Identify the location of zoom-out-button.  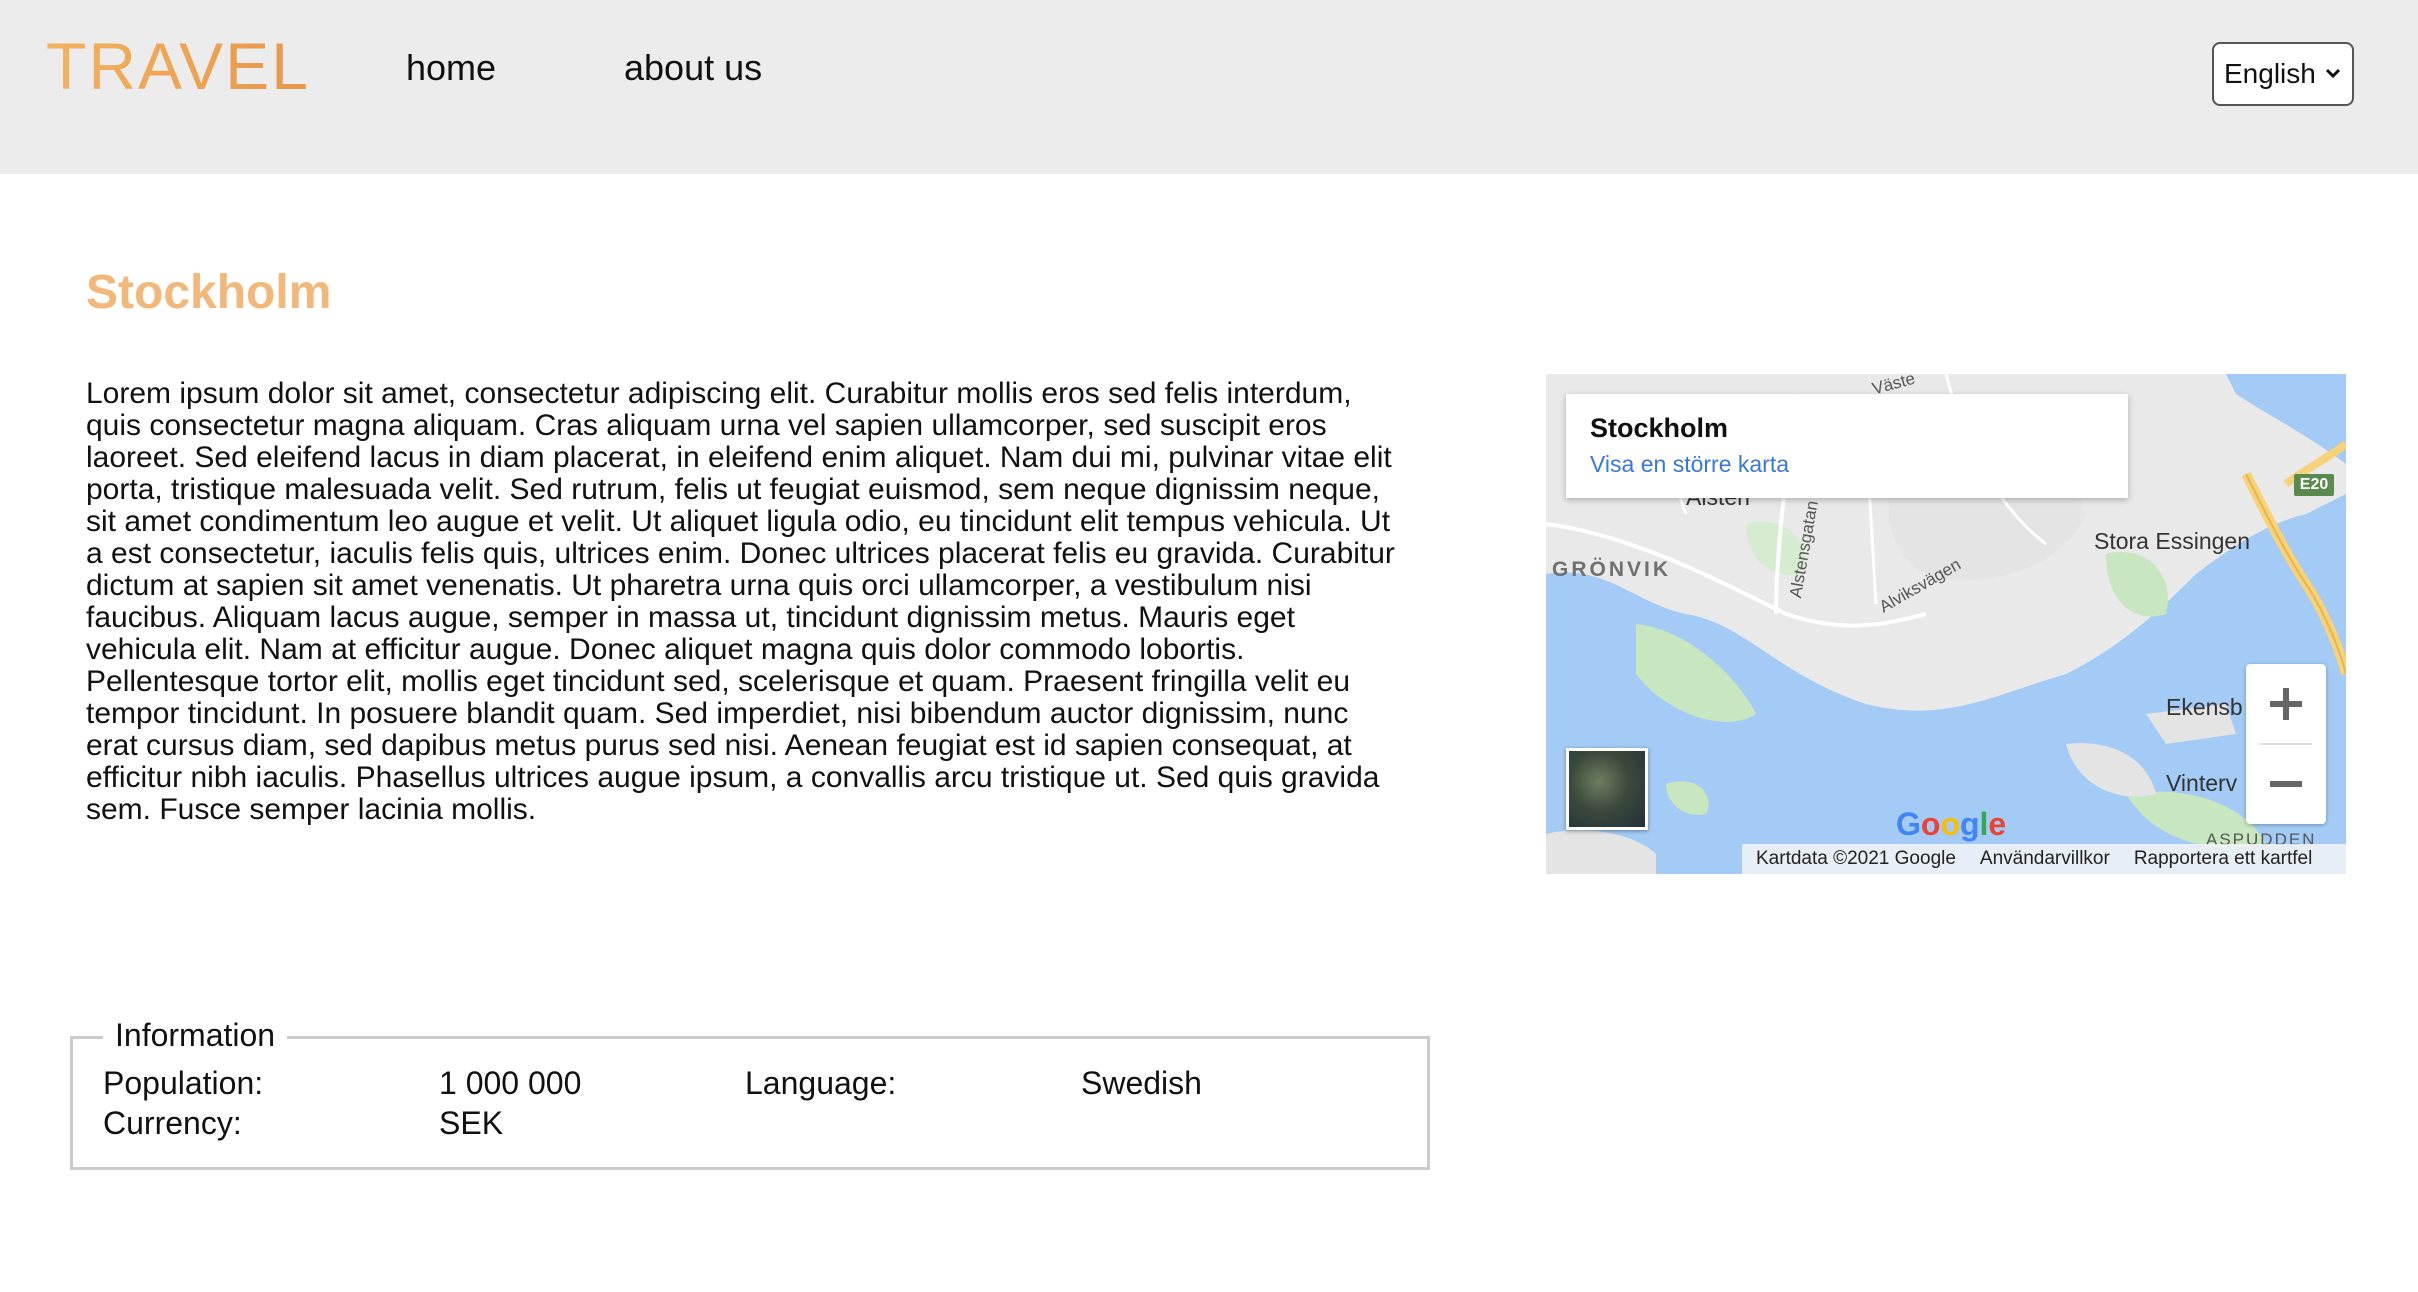
(2286, 784).